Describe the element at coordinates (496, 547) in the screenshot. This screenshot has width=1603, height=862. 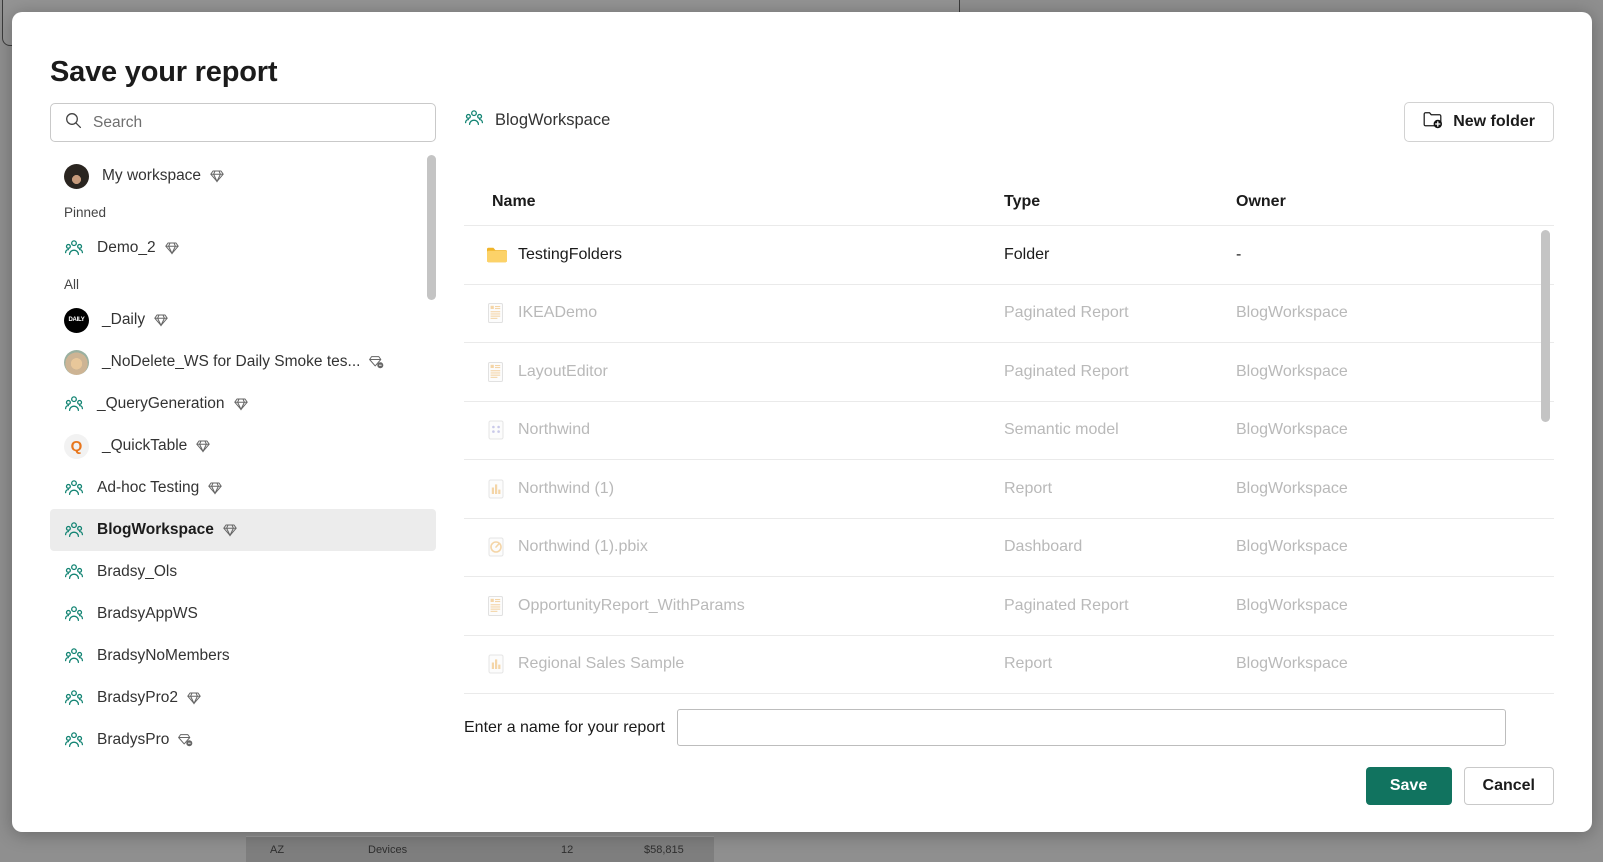
I see `dashboard-icon` at that location.